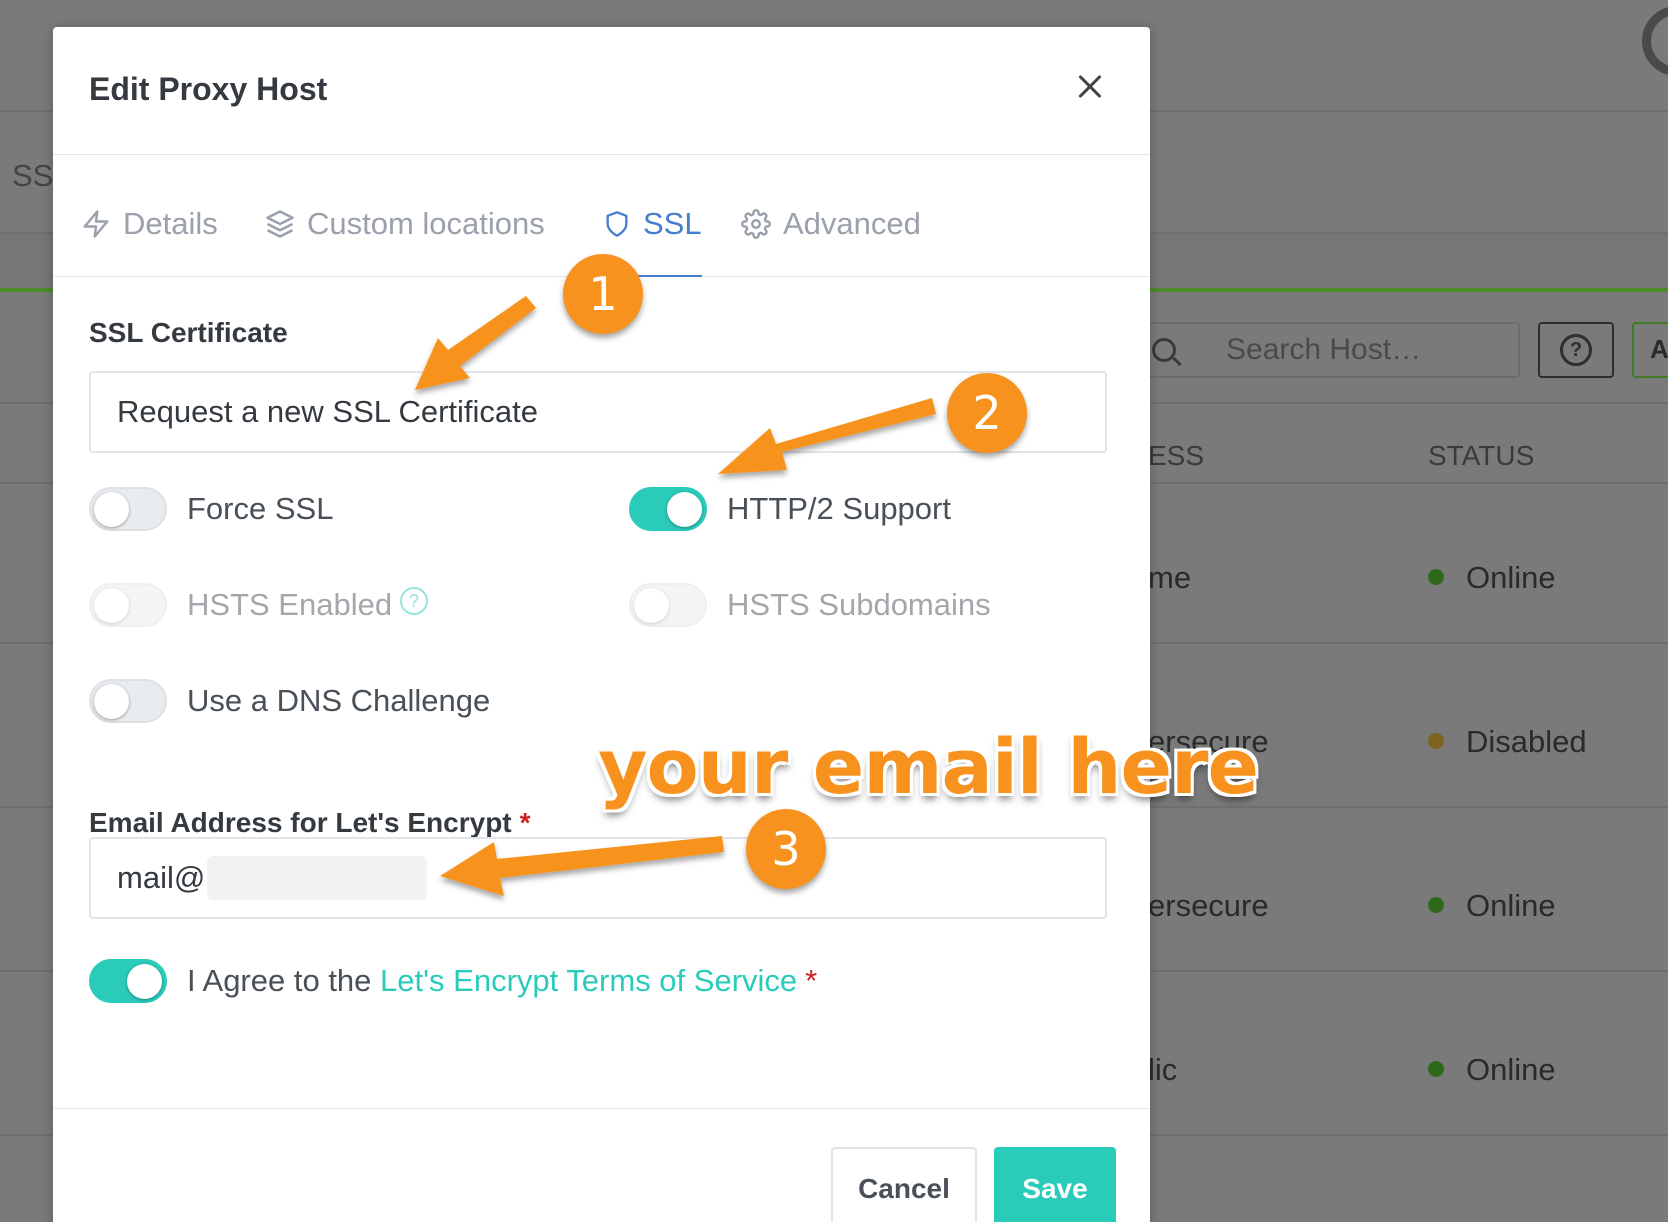  What do you see at coordinates (601, 1165) in the screenshot?
I see `modal-footer: Cancel Save` at bounding box center [601, 1165].